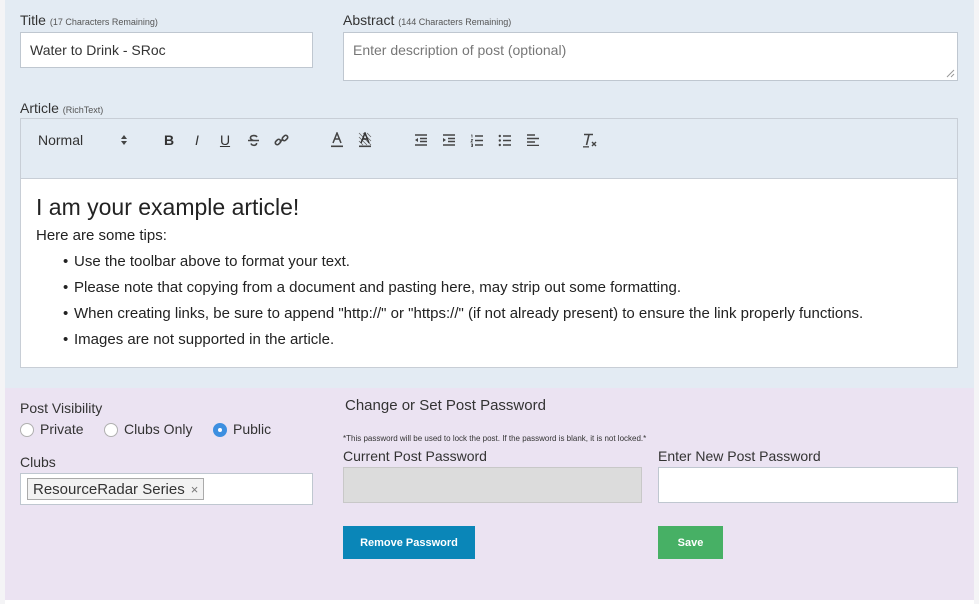  Describe the element at coordinates (505, 339) in the screenshot. I see `list-item: Images are not supported in the article.` at that location.